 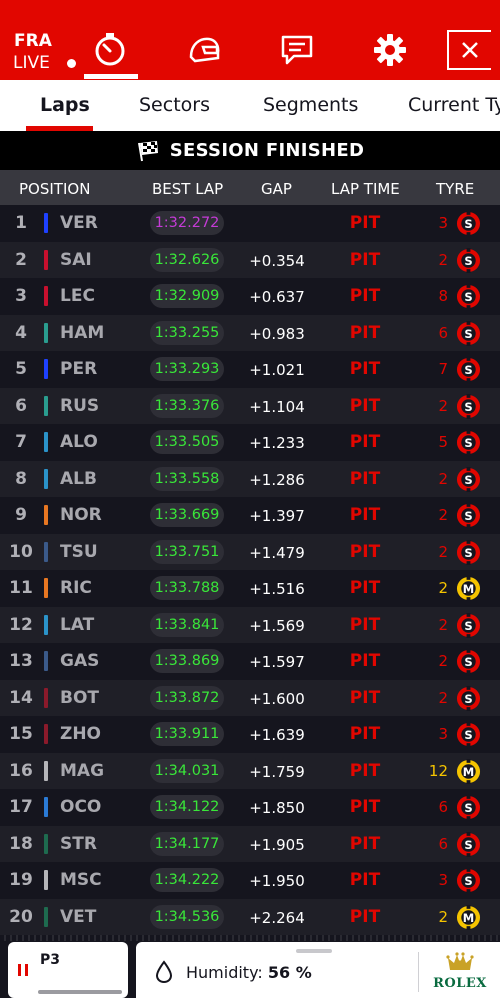 I want to click on tyre-age: 5, so click(x=443, y=442).